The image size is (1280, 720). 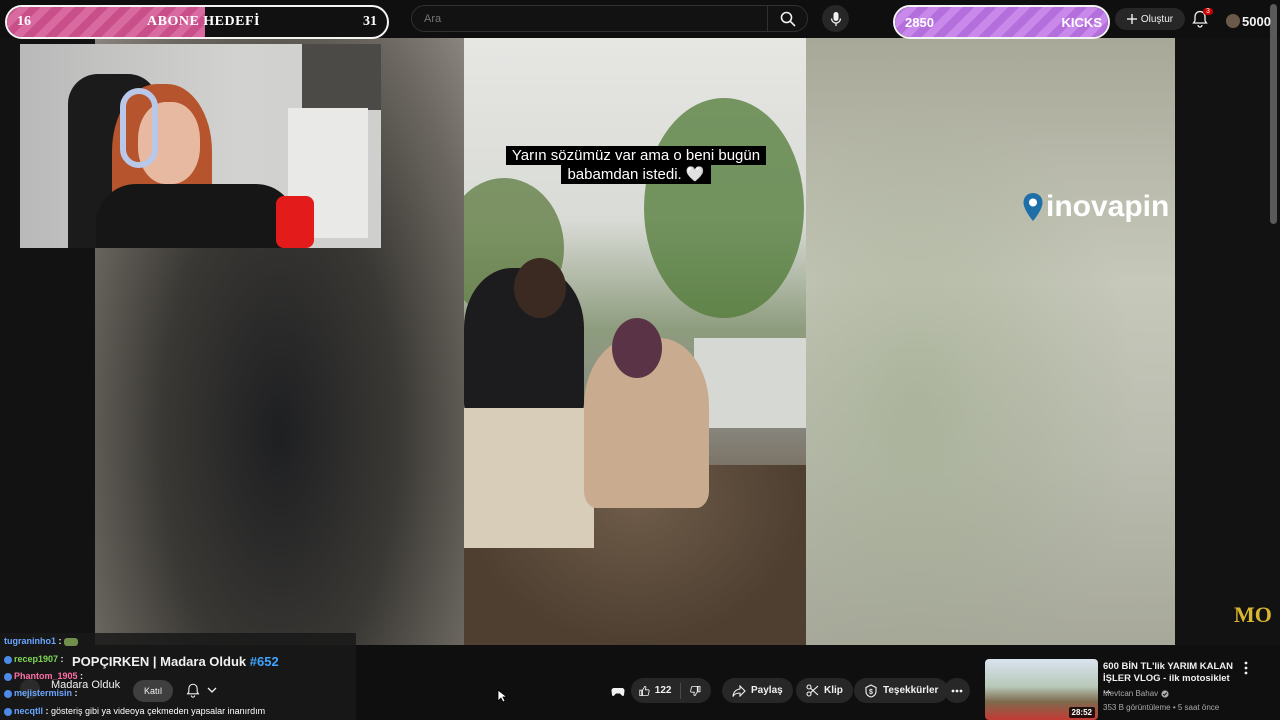 I want to click on recommended-video-menu-button, so click(x=1246, y=668).